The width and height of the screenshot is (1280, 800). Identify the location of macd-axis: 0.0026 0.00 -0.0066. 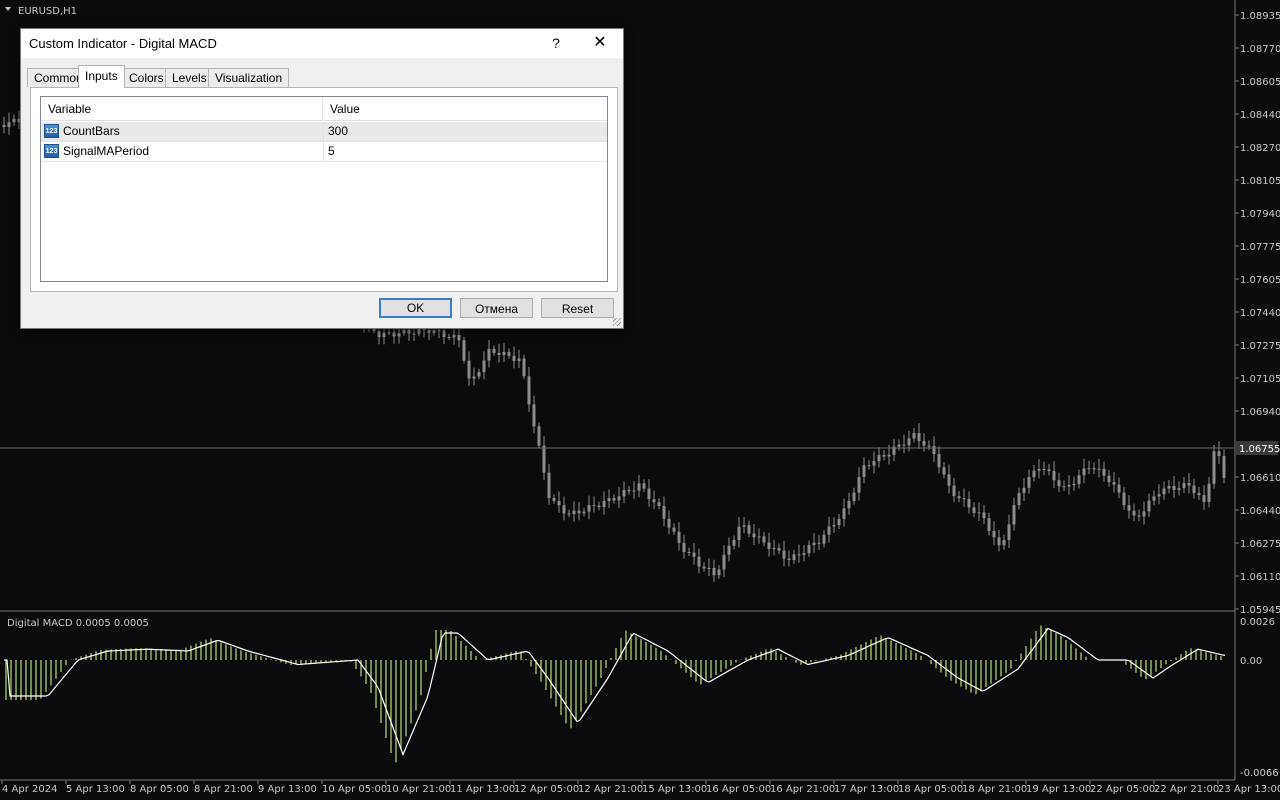
(1259, 698).